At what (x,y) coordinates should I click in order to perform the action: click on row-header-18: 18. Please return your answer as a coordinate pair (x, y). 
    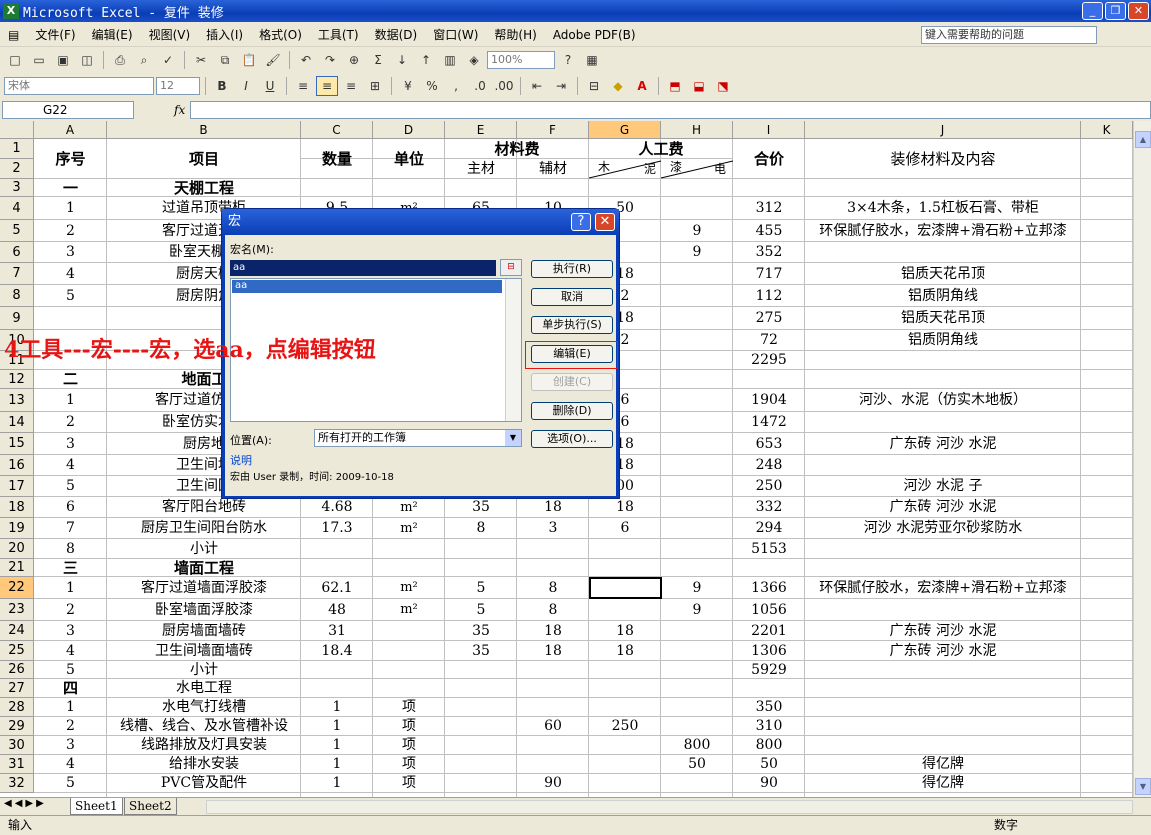
    Looking at the image, I should click on (17, 507).